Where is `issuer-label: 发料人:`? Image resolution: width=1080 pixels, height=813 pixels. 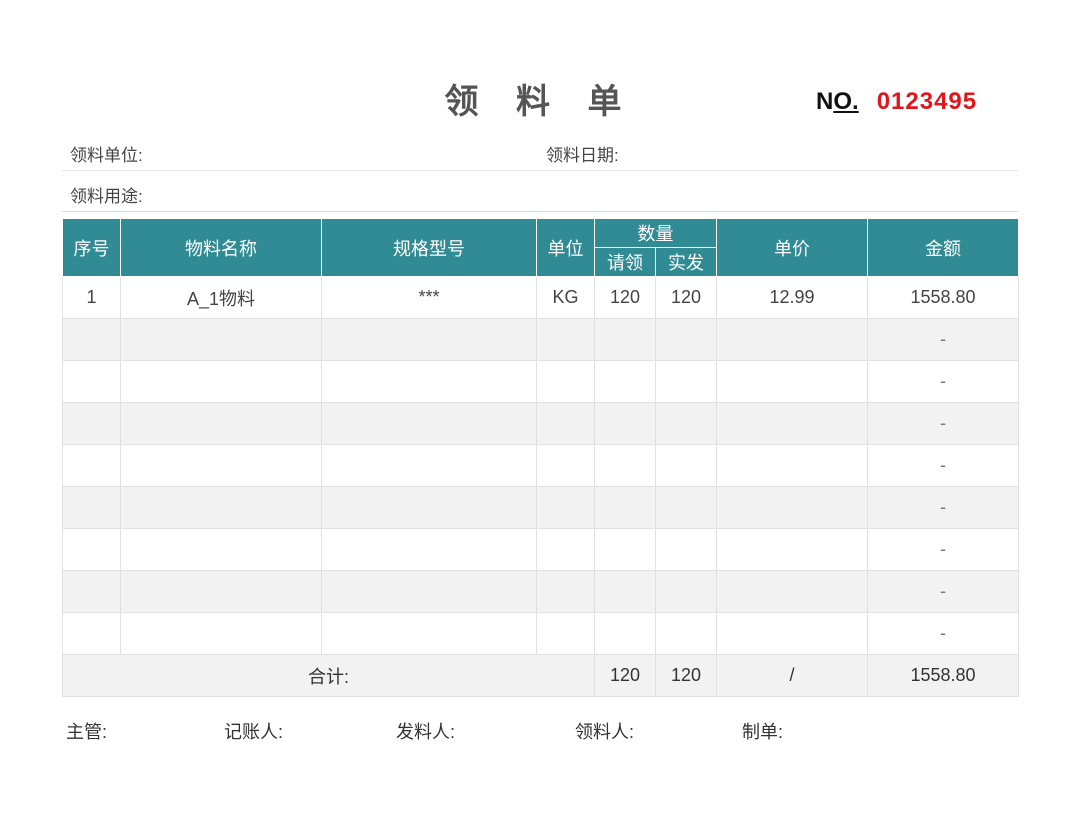
issuer-label: 发料人: is located at coordinates (426, 732).